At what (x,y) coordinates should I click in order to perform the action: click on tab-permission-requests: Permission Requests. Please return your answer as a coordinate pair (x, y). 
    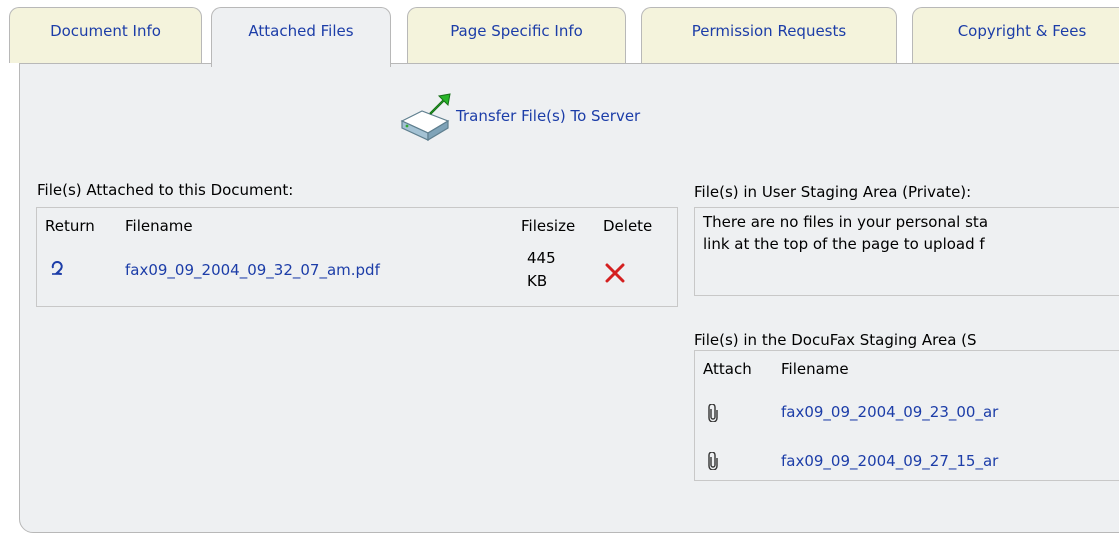
    Looking at the image, I should click on (769, 35).